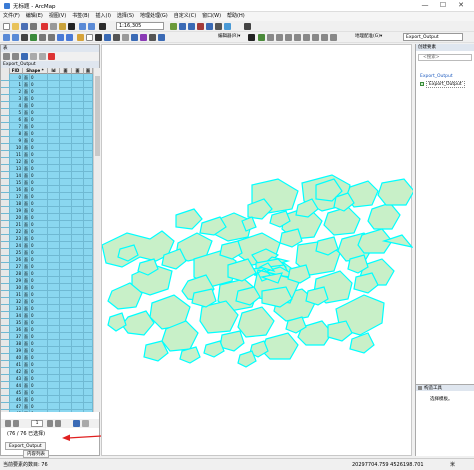 The height and width of the screenshot is (470, 474). Describe the element at coordinates (33, 56) in the screenshot. I see `switch-selection-icon` at that location.